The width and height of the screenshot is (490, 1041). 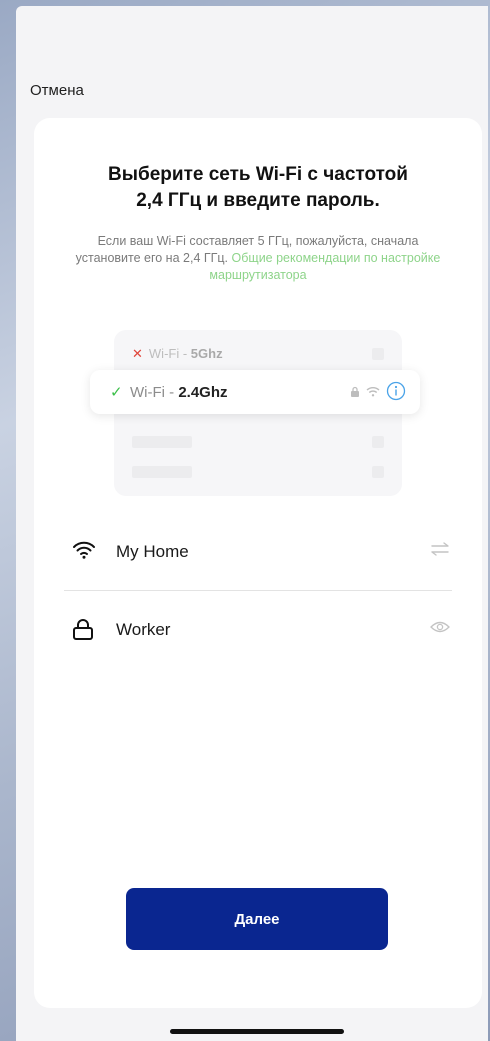 What do you see at coordinates (154, 392) in the screenshot?
I see `network-24ghz-prefix: Wi-Fi -` at bounding box center [154, 392].